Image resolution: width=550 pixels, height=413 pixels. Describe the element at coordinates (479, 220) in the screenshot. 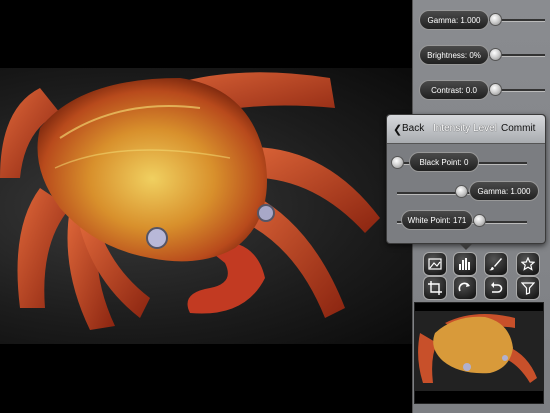

I see `white-point-slider-knob` at that location.